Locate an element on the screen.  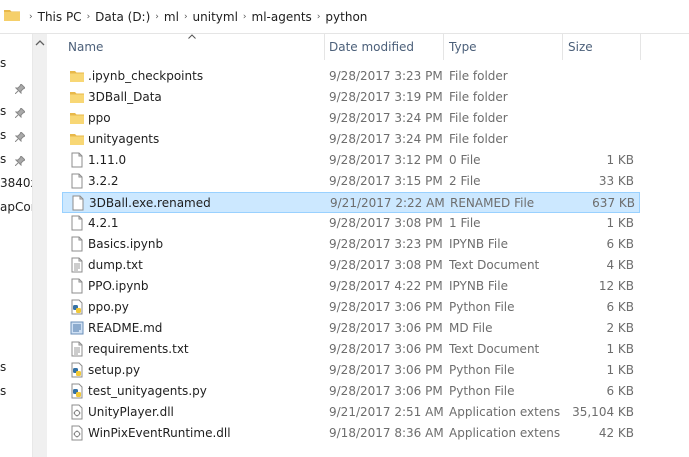
file-name: setup.py is located at coordinates (114, 370).